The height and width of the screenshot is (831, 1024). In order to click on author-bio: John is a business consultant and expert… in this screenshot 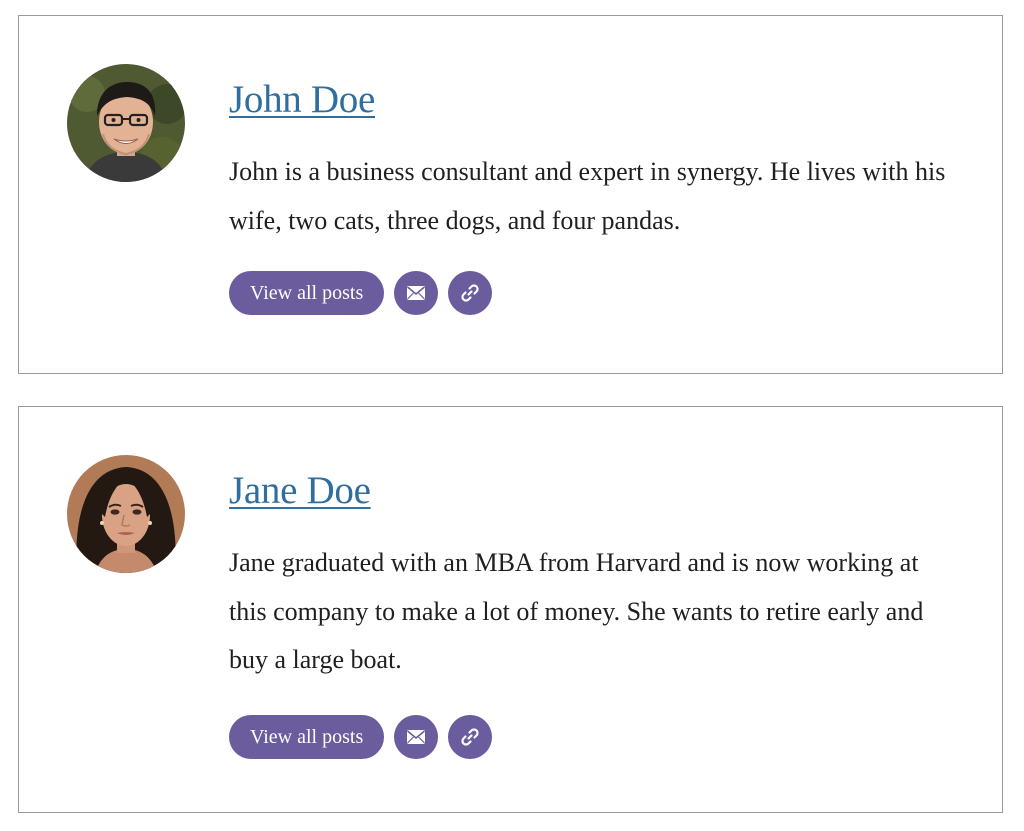, I will do `click(587, 196)`.